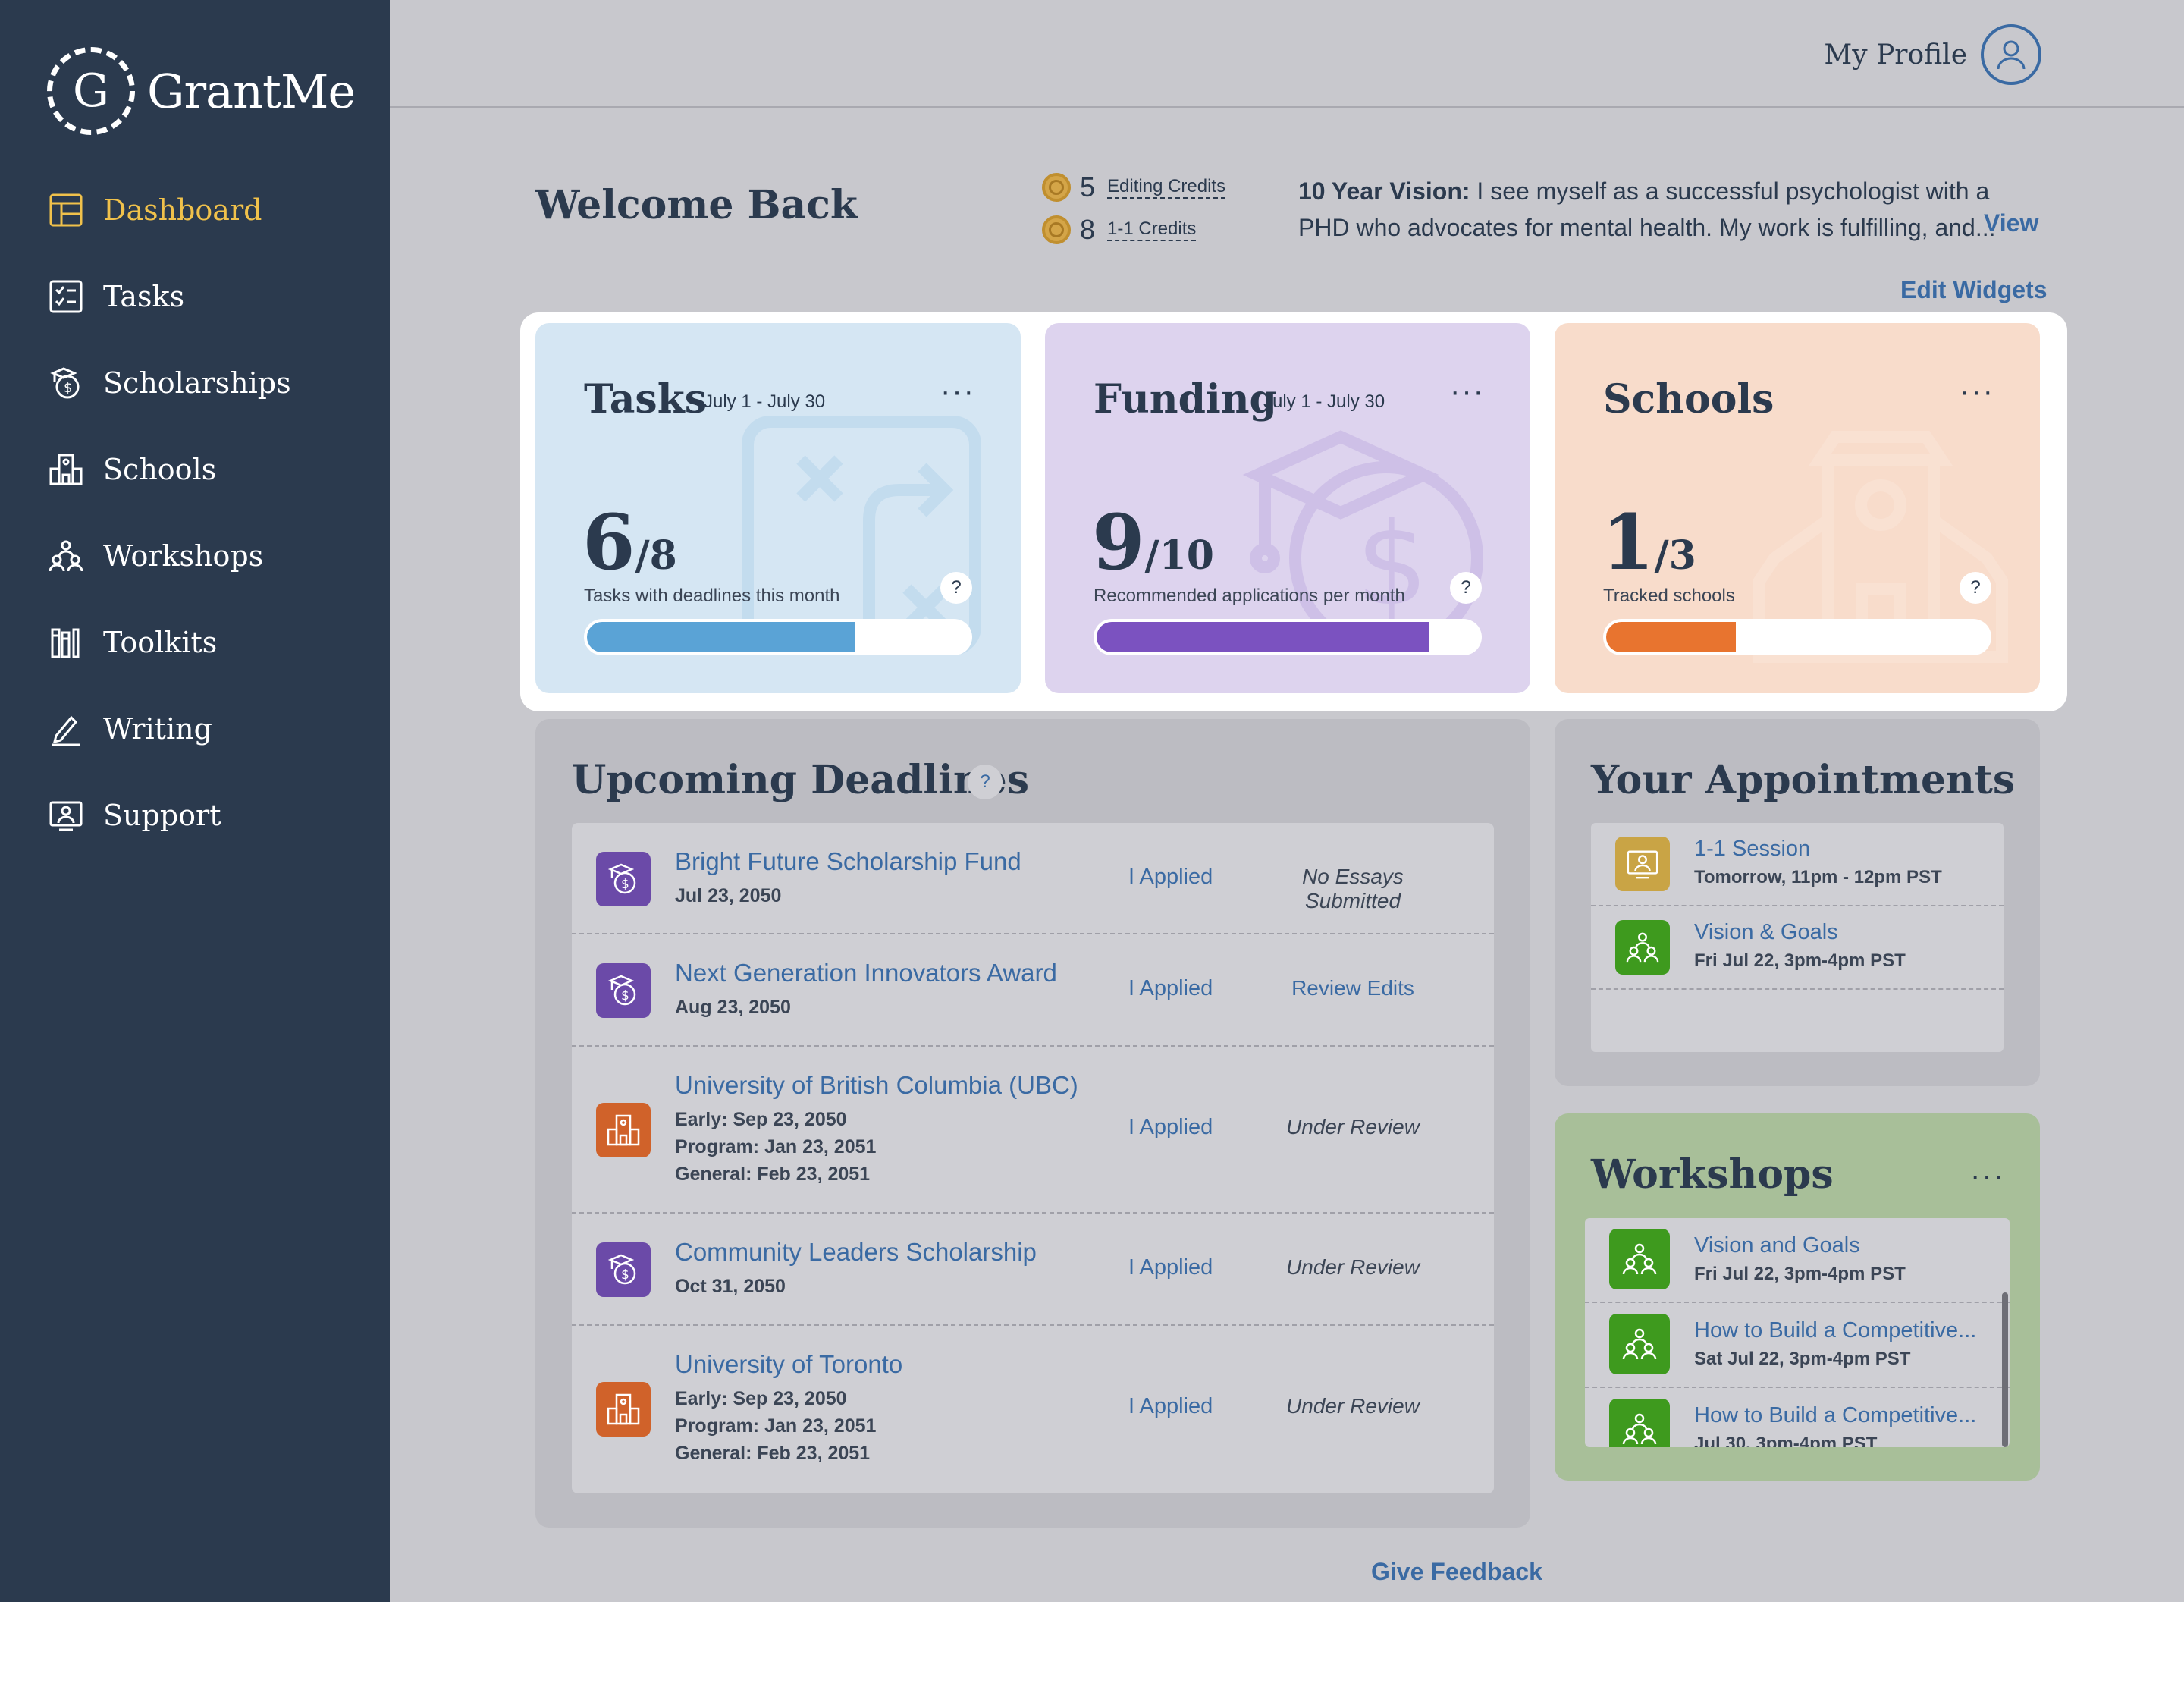 The width and height of the screenshot is (2184, 1699). Describe the element at coordinates (1777, 1245) in the screenshot. I see `workshop-name: Vision and Goals` at that location.